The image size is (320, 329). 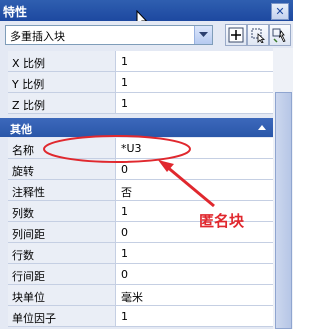 I want to click on close-button: ✕, so click(x=280, y=11).